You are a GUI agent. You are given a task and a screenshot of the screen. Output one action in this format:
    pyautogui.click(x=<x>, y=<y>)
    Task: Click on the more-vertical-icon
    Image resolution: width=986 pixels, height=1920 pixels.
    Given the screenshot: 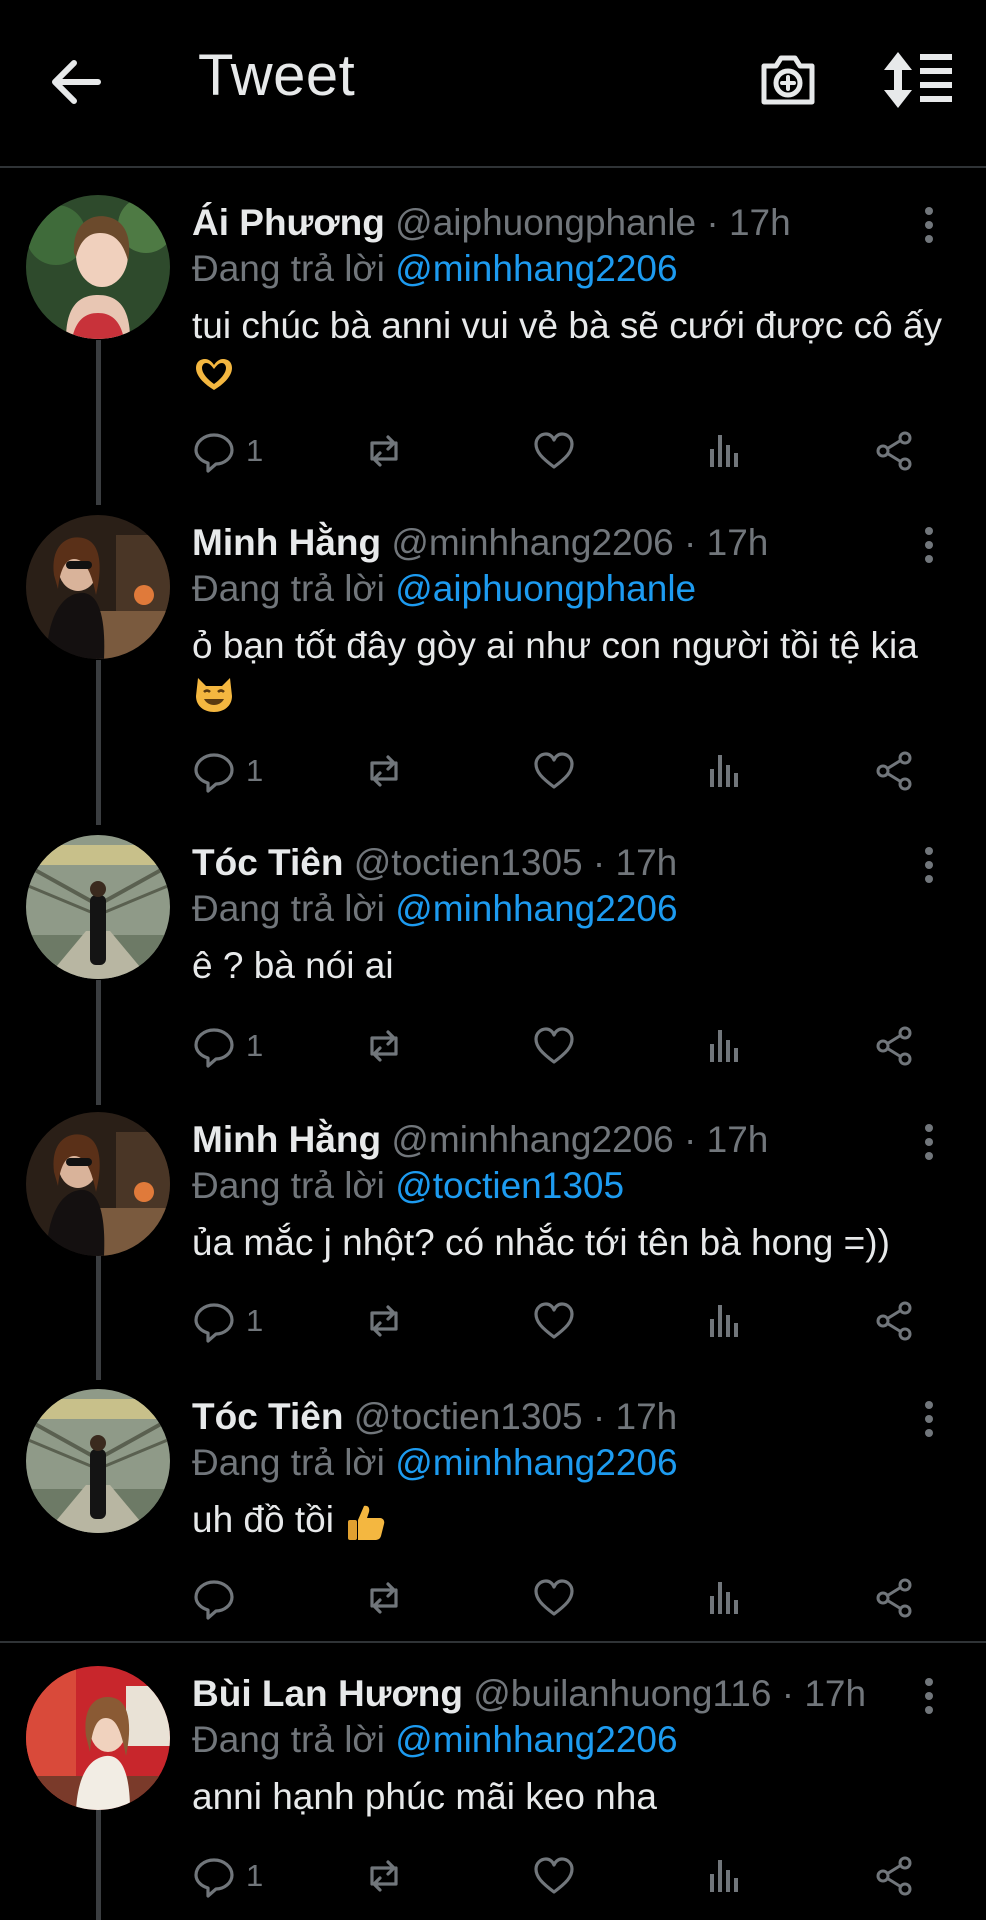 What is the action you would take?
    pyautogui.click(x=929, y=225)
    